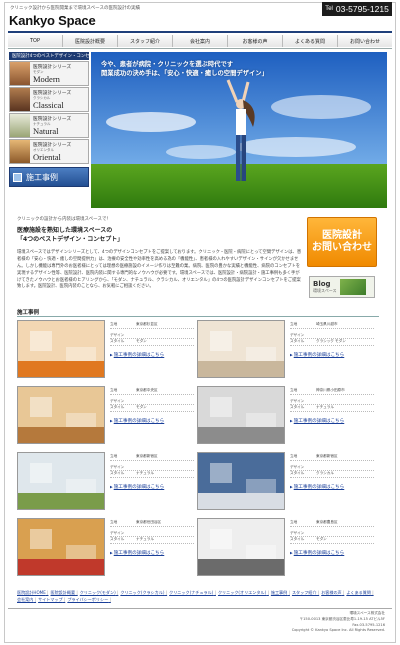 Image resolution: width=400 pixels, height=645 pixels. I want to click on intro-heading-line-1: 医療施設を熟知した環境スペースの, so click(65, 230).